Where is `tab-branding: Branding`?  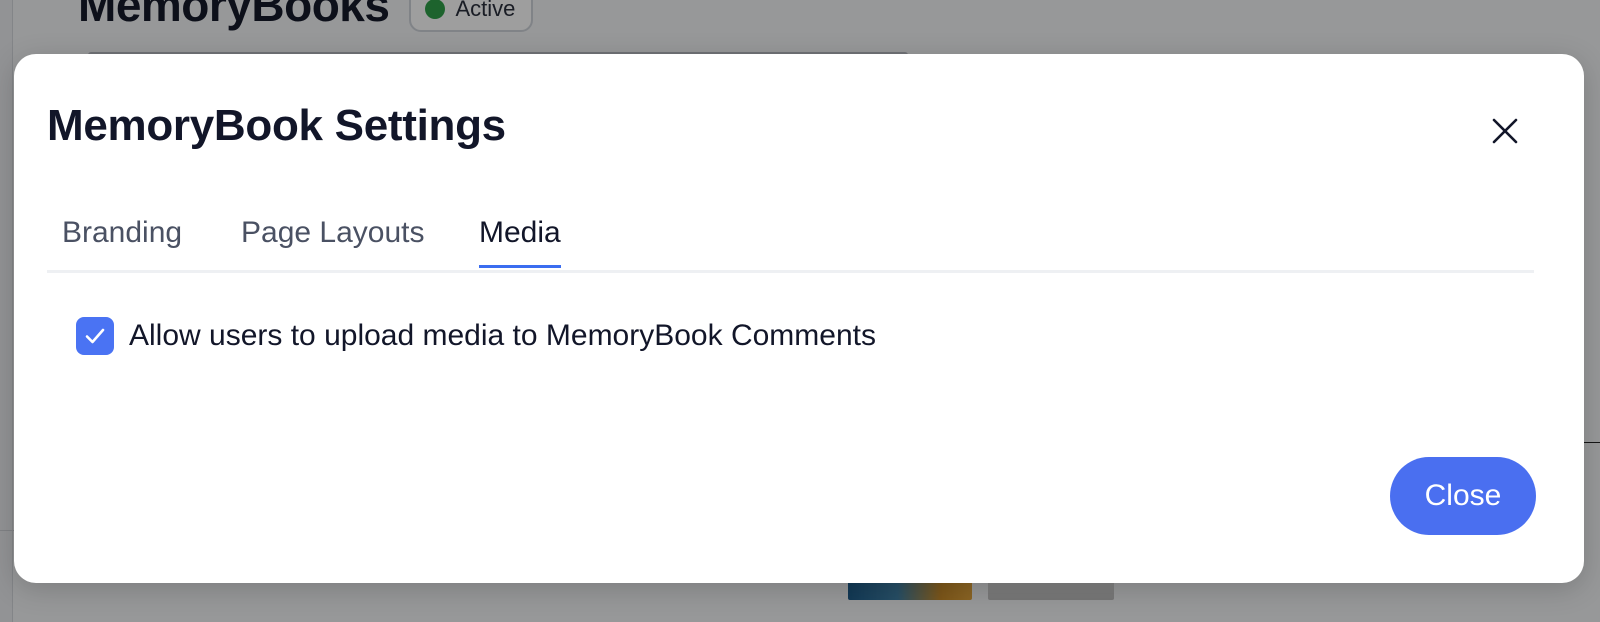
tab-branding: Branding is located at coordinates (122, 241).